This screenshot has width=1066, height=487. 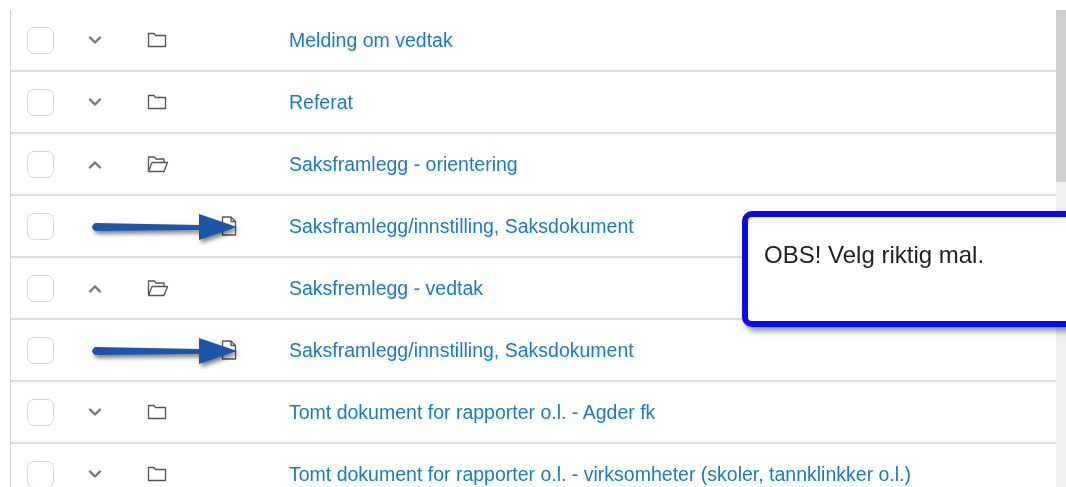 What do you see at coordinates (371, 40) in the screenshot?
I see `template-link: Melding om vedtak` at bounding box center [371, 40].